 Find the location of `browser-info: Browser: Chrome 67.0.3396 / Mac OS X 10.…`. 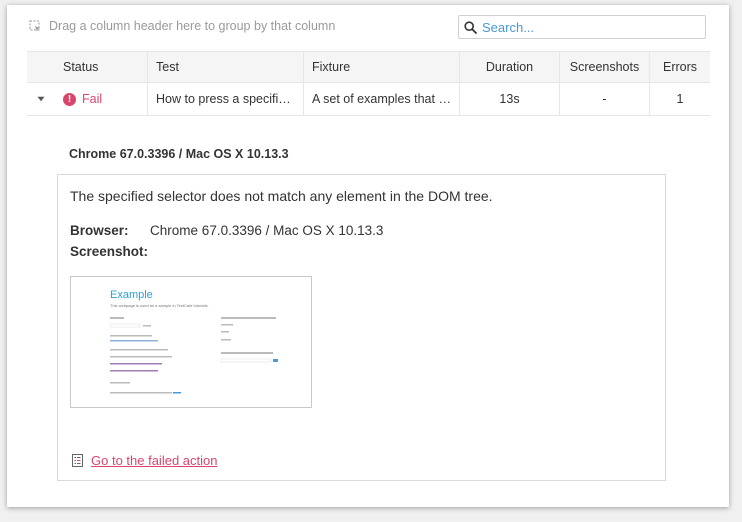

browser-info: Browser: Chrome 67.0.3396 / Mac OS X 10.… is located at coordinates (226, 230).